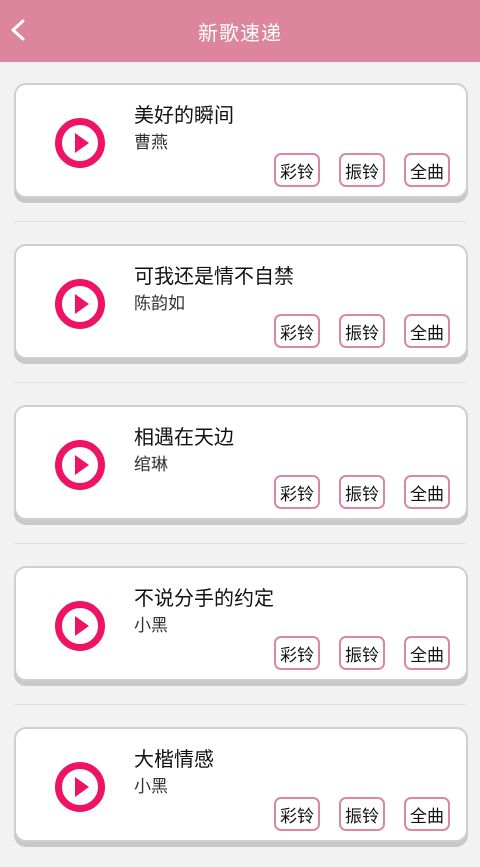 The width and height of the screenshot is (480, 867). What do you see at coordinates (214, 276) in the screenshot?
I see `song-title: 可我还是情不自禁` at bounding box center [214, 276].